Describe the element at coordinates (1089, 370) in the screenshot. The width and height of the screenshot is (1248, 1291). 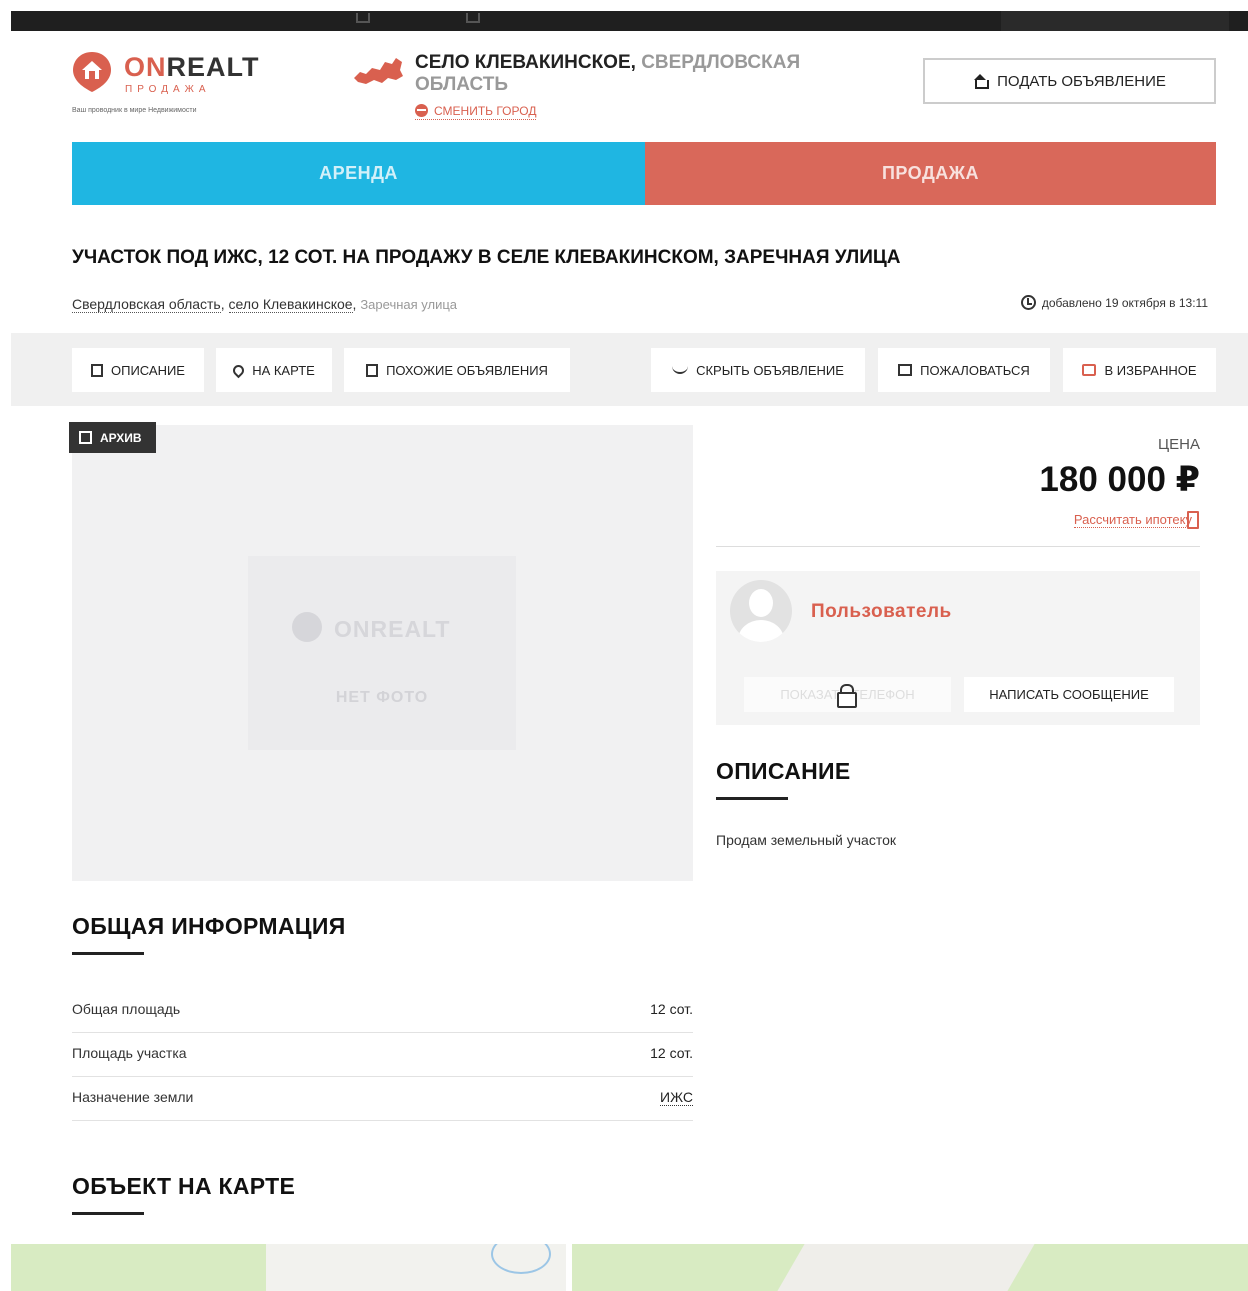
I see `thumbs-up-icon` at that location.